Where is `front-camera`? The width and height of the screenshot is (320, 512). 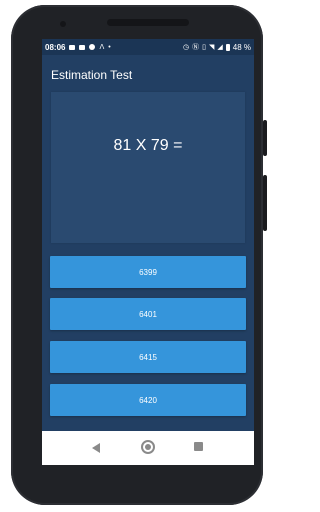
front-camera is located at coordinates (63, 24).